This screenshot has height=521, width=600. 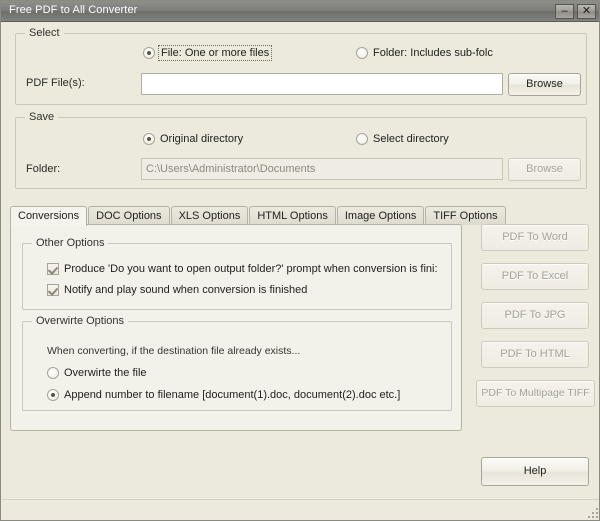 What do you see at coordinates (105, 373) in the screenshot?
I see `radio-overwrite-file-label: Overwirte the file` at bounding box center [105, 373].